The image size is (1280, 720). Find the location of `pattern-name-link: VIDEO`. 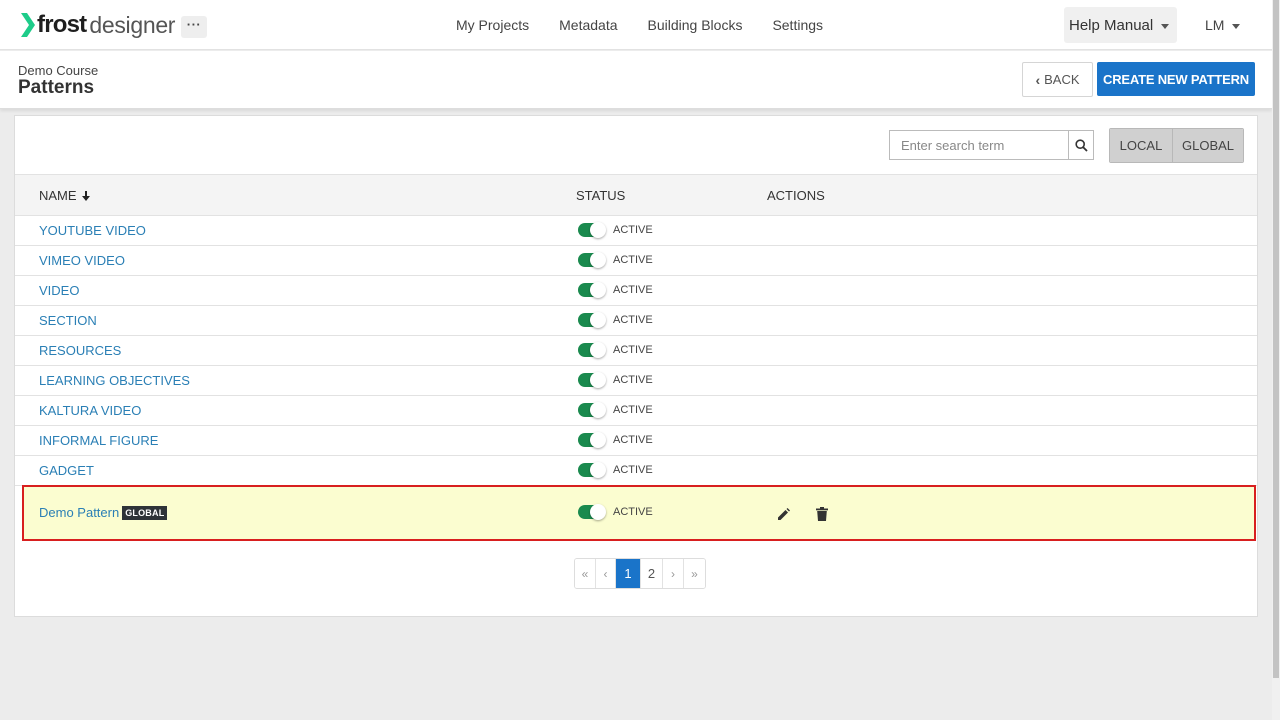

pattern-name-link: VIDEO is located at coordinates (59, 290).